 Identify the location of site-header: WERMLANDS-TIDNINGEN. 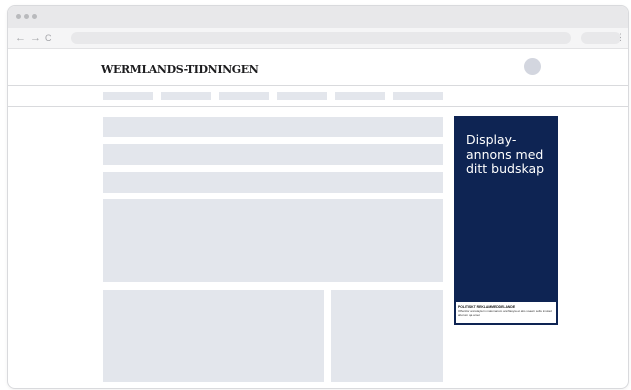
(318, 67).